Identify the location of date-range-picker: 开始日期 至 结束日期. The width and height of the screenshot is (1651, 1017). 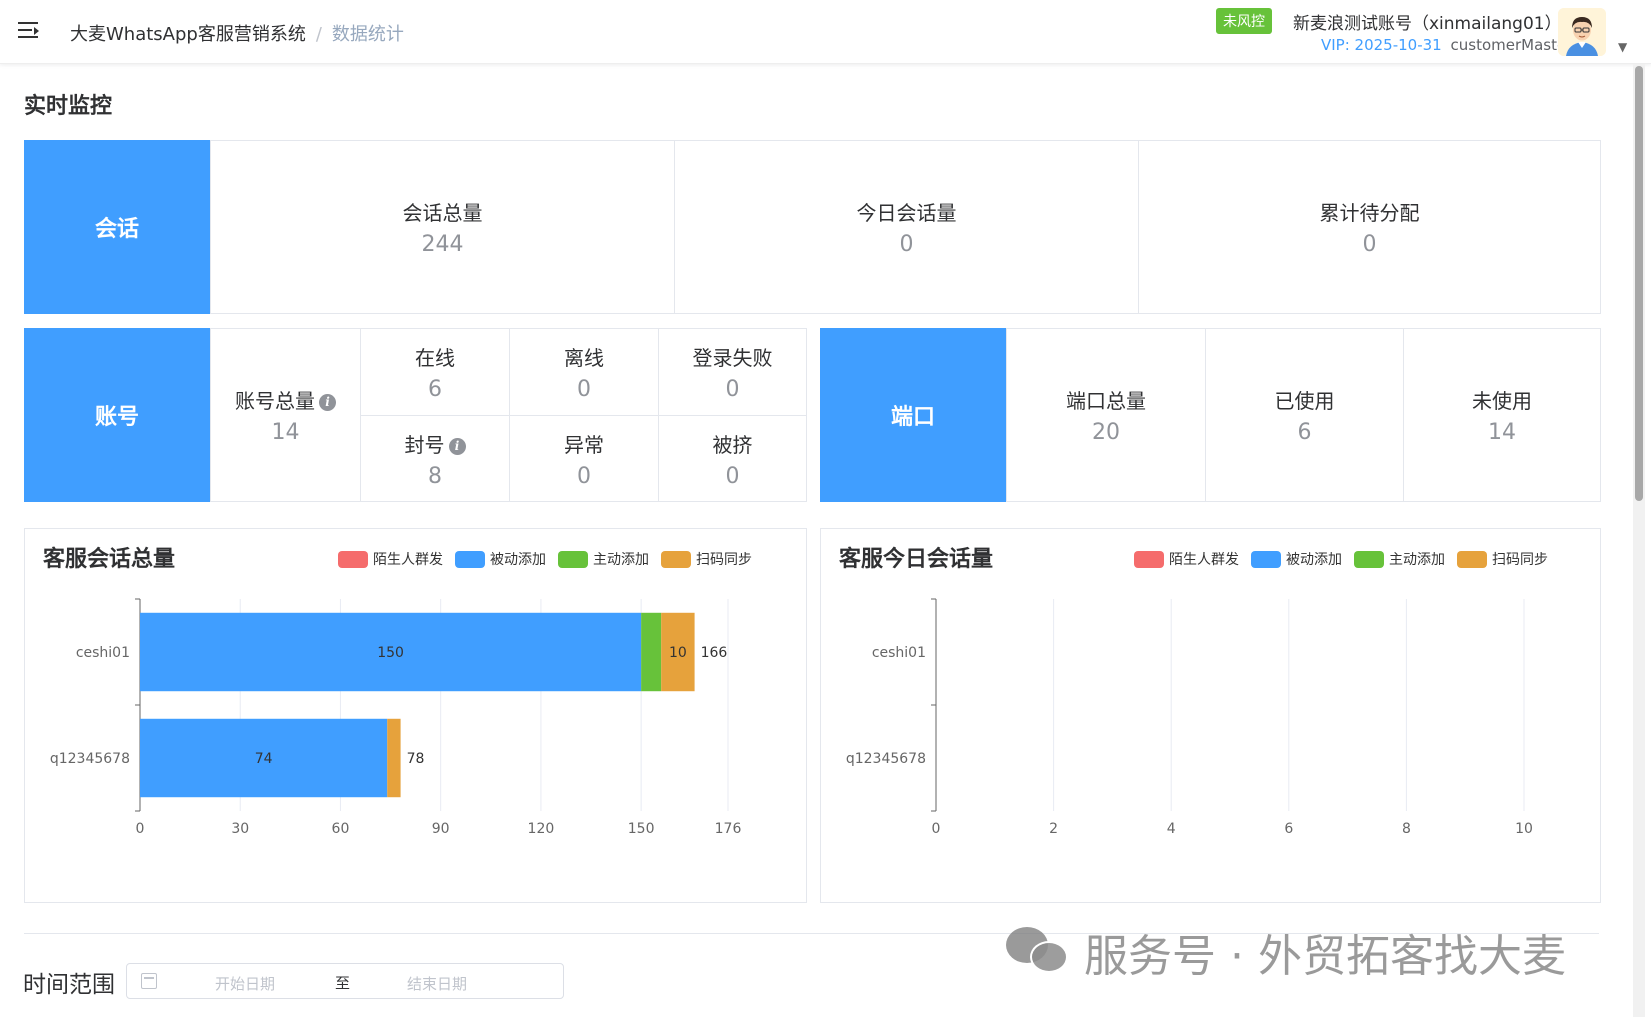
(345, 981).